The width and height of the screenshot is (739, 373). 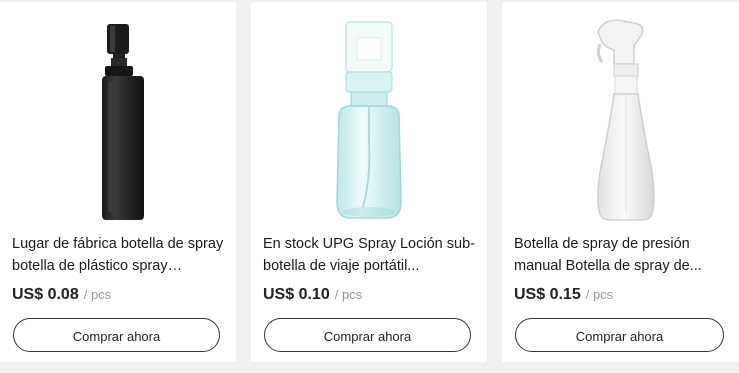 I want to click on price-row: US$ 0.08 / pcs, so click(x=61, y=295).